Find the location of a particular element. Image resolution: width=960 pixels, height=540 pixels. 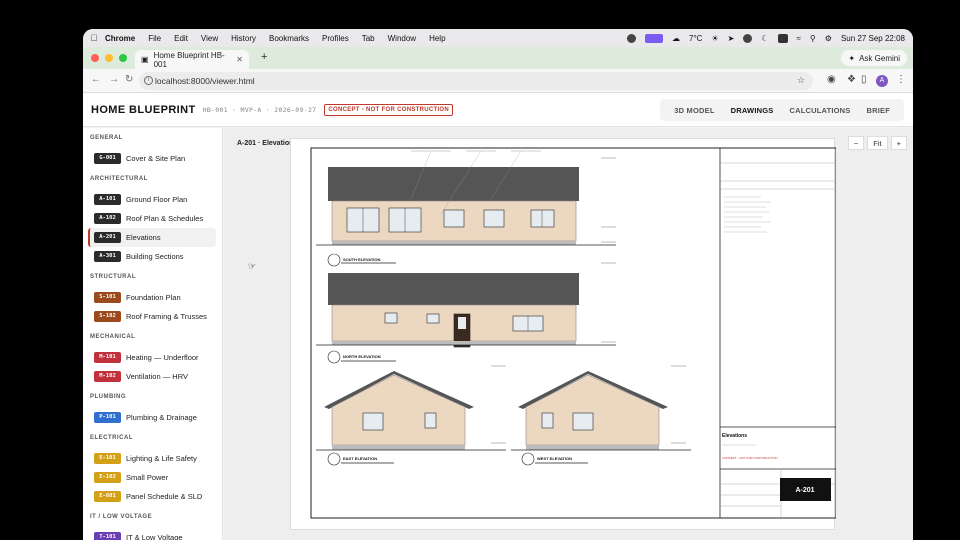

extensions-puzzle-icon: ❖ is located at coordinates (851, 79).